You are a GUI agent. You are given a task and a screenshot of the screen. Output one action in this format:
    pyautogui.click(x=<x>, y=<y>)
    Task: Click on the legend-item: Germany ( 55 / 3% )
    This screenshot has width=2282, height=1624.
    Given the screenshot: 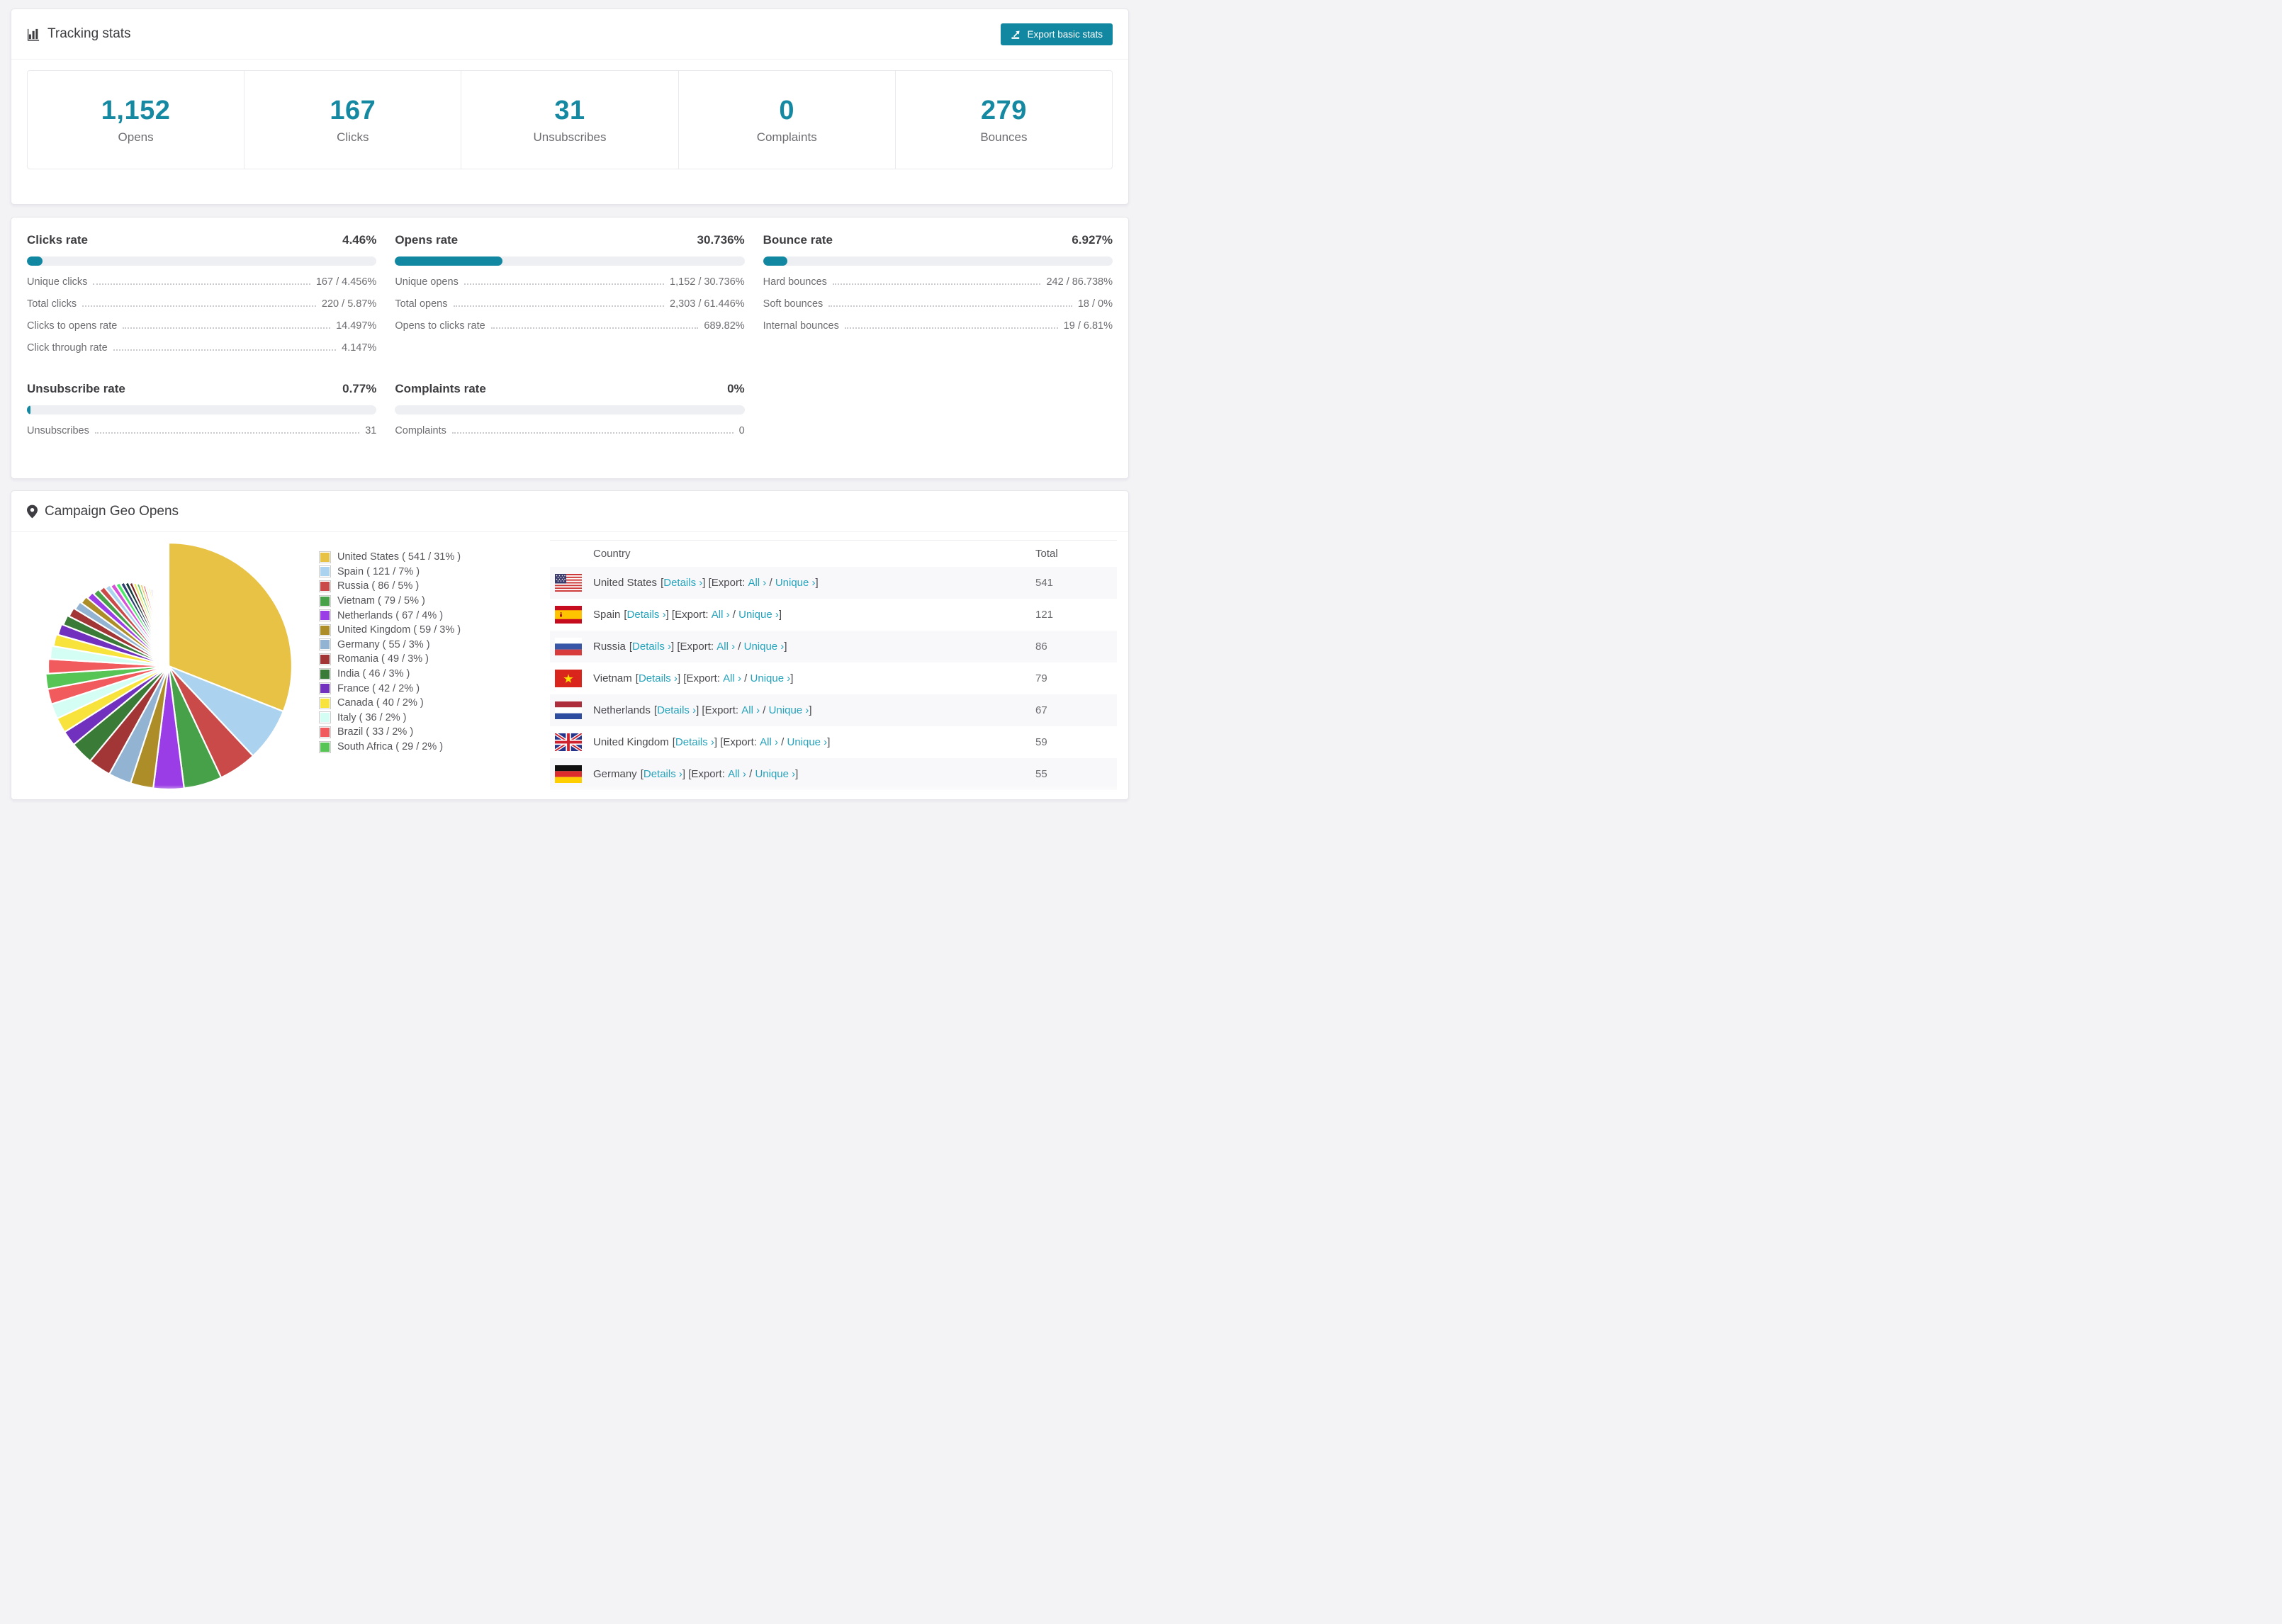 What is the action you would take?
    pyautogui.click(x=424, y=646)
    